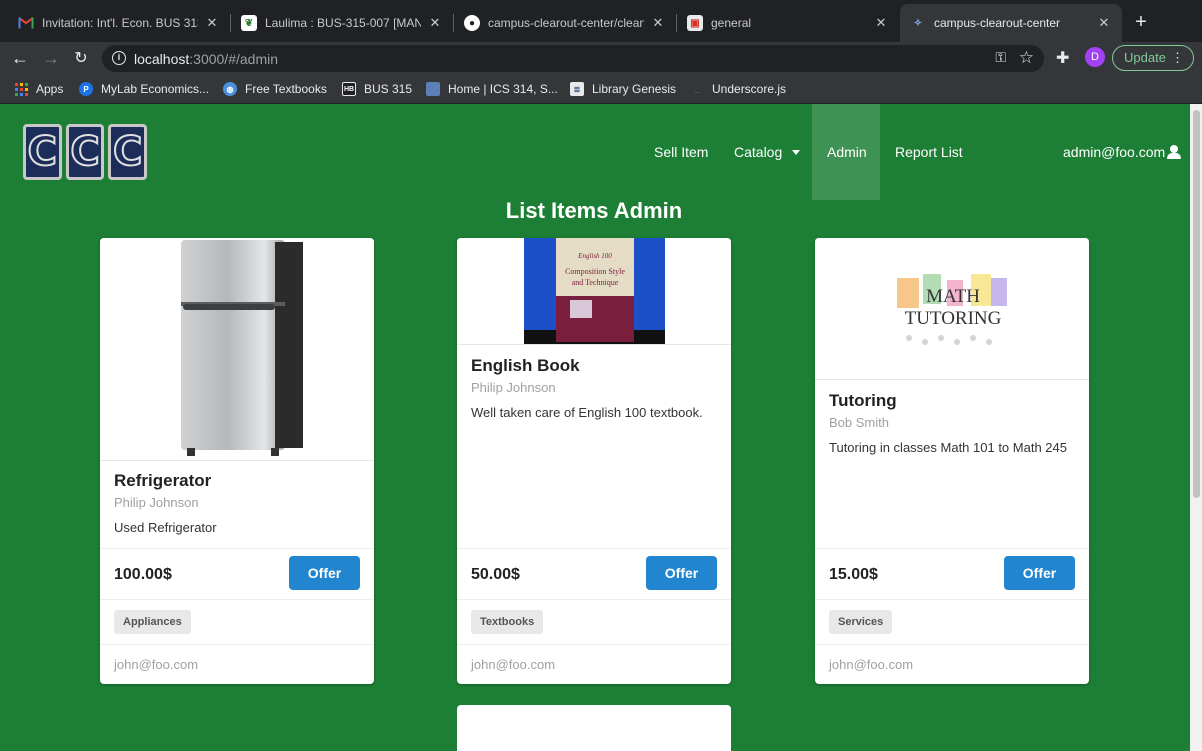  Describe the element at coordinates (695, 23) in the screenshot. I see `slack-icon: ▣` at that location.